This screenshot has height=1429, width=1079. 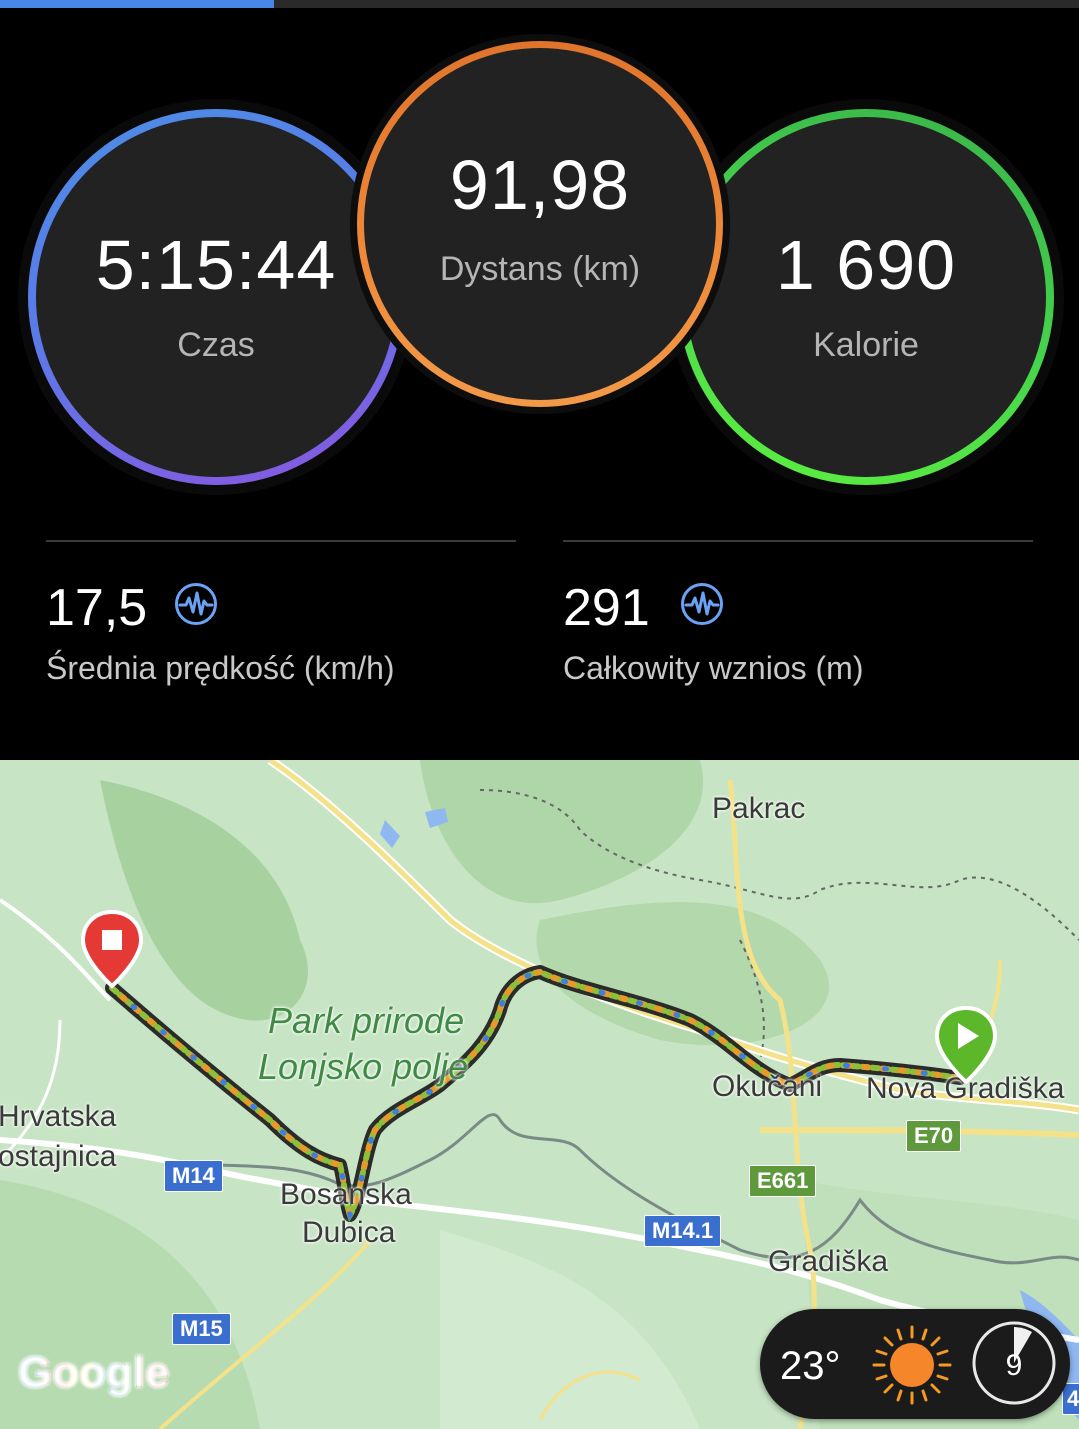 What do you see at coordinates (759, 808) in the screenshot?
I see `place-label: Pakrac` at bounding box center [759, 808].